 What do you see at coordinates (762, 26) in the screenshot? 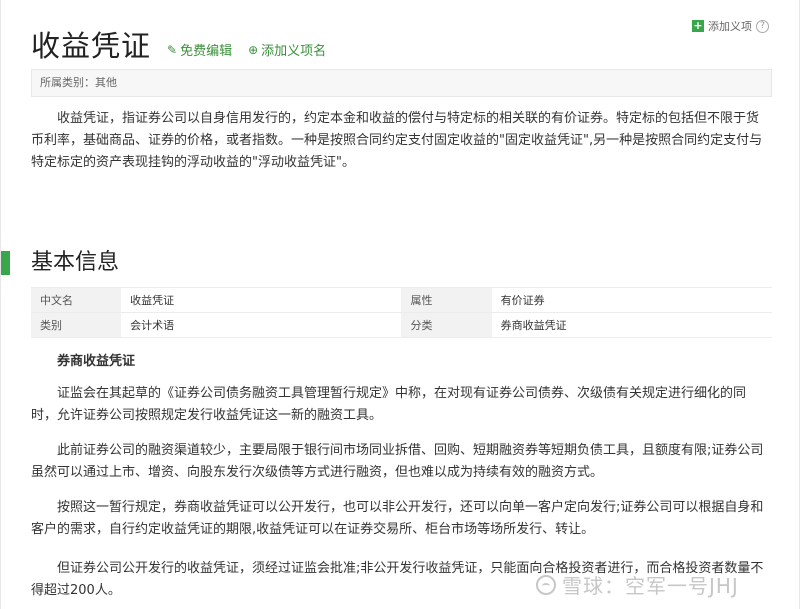
I see `help-icon: ?` at bounding box center [762, 26].